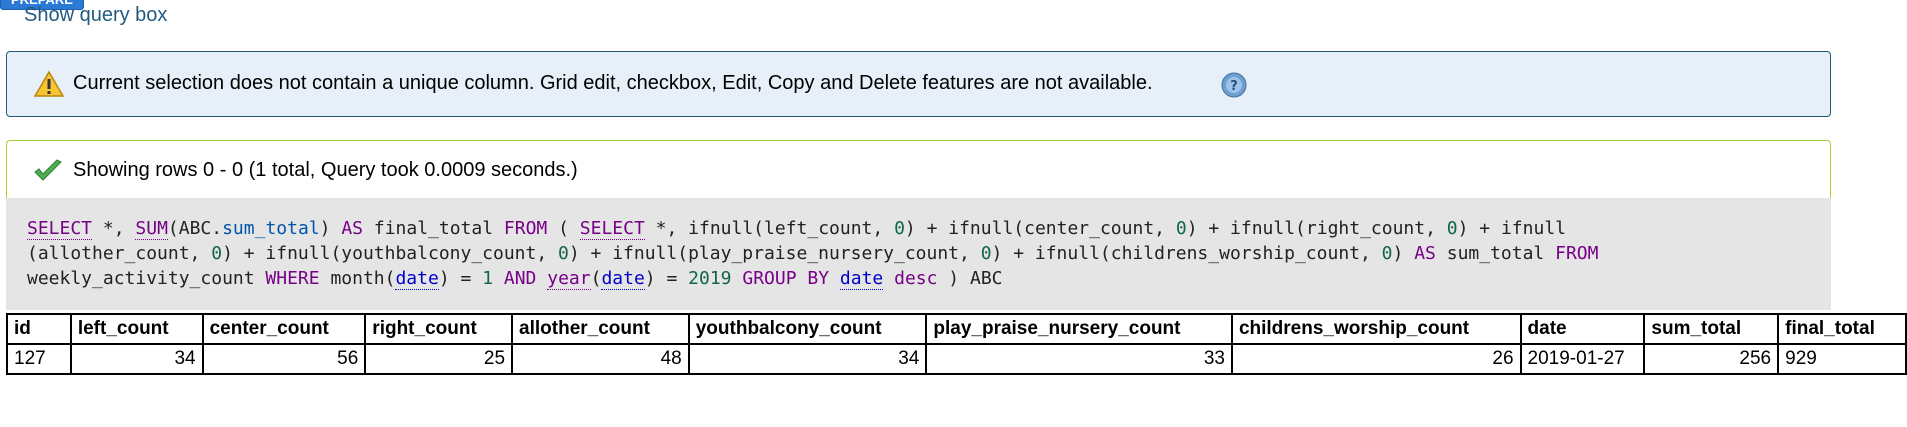 This screenshot has width=1907, height=427. Describe the element at coordinates (439, 329) in the screenshot. I see `column-header-right-count: right_count` at that location.